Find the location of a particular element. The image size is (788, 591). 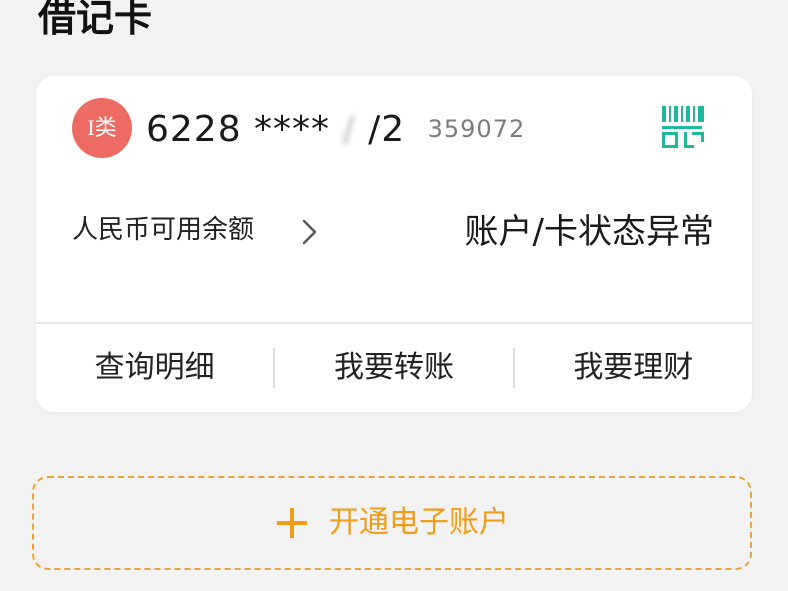

query-details-button: 查询明细 is located at coordinates (154, 368).